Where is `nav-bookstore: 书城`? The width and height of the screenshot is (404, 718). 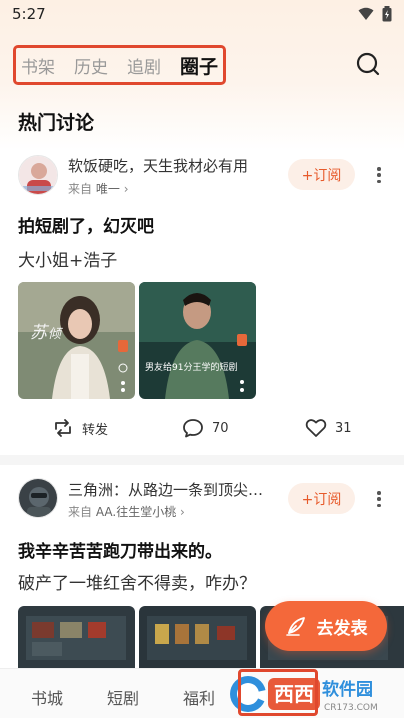 nav-bookstore: 书城 is located at coordinates (47, 697).